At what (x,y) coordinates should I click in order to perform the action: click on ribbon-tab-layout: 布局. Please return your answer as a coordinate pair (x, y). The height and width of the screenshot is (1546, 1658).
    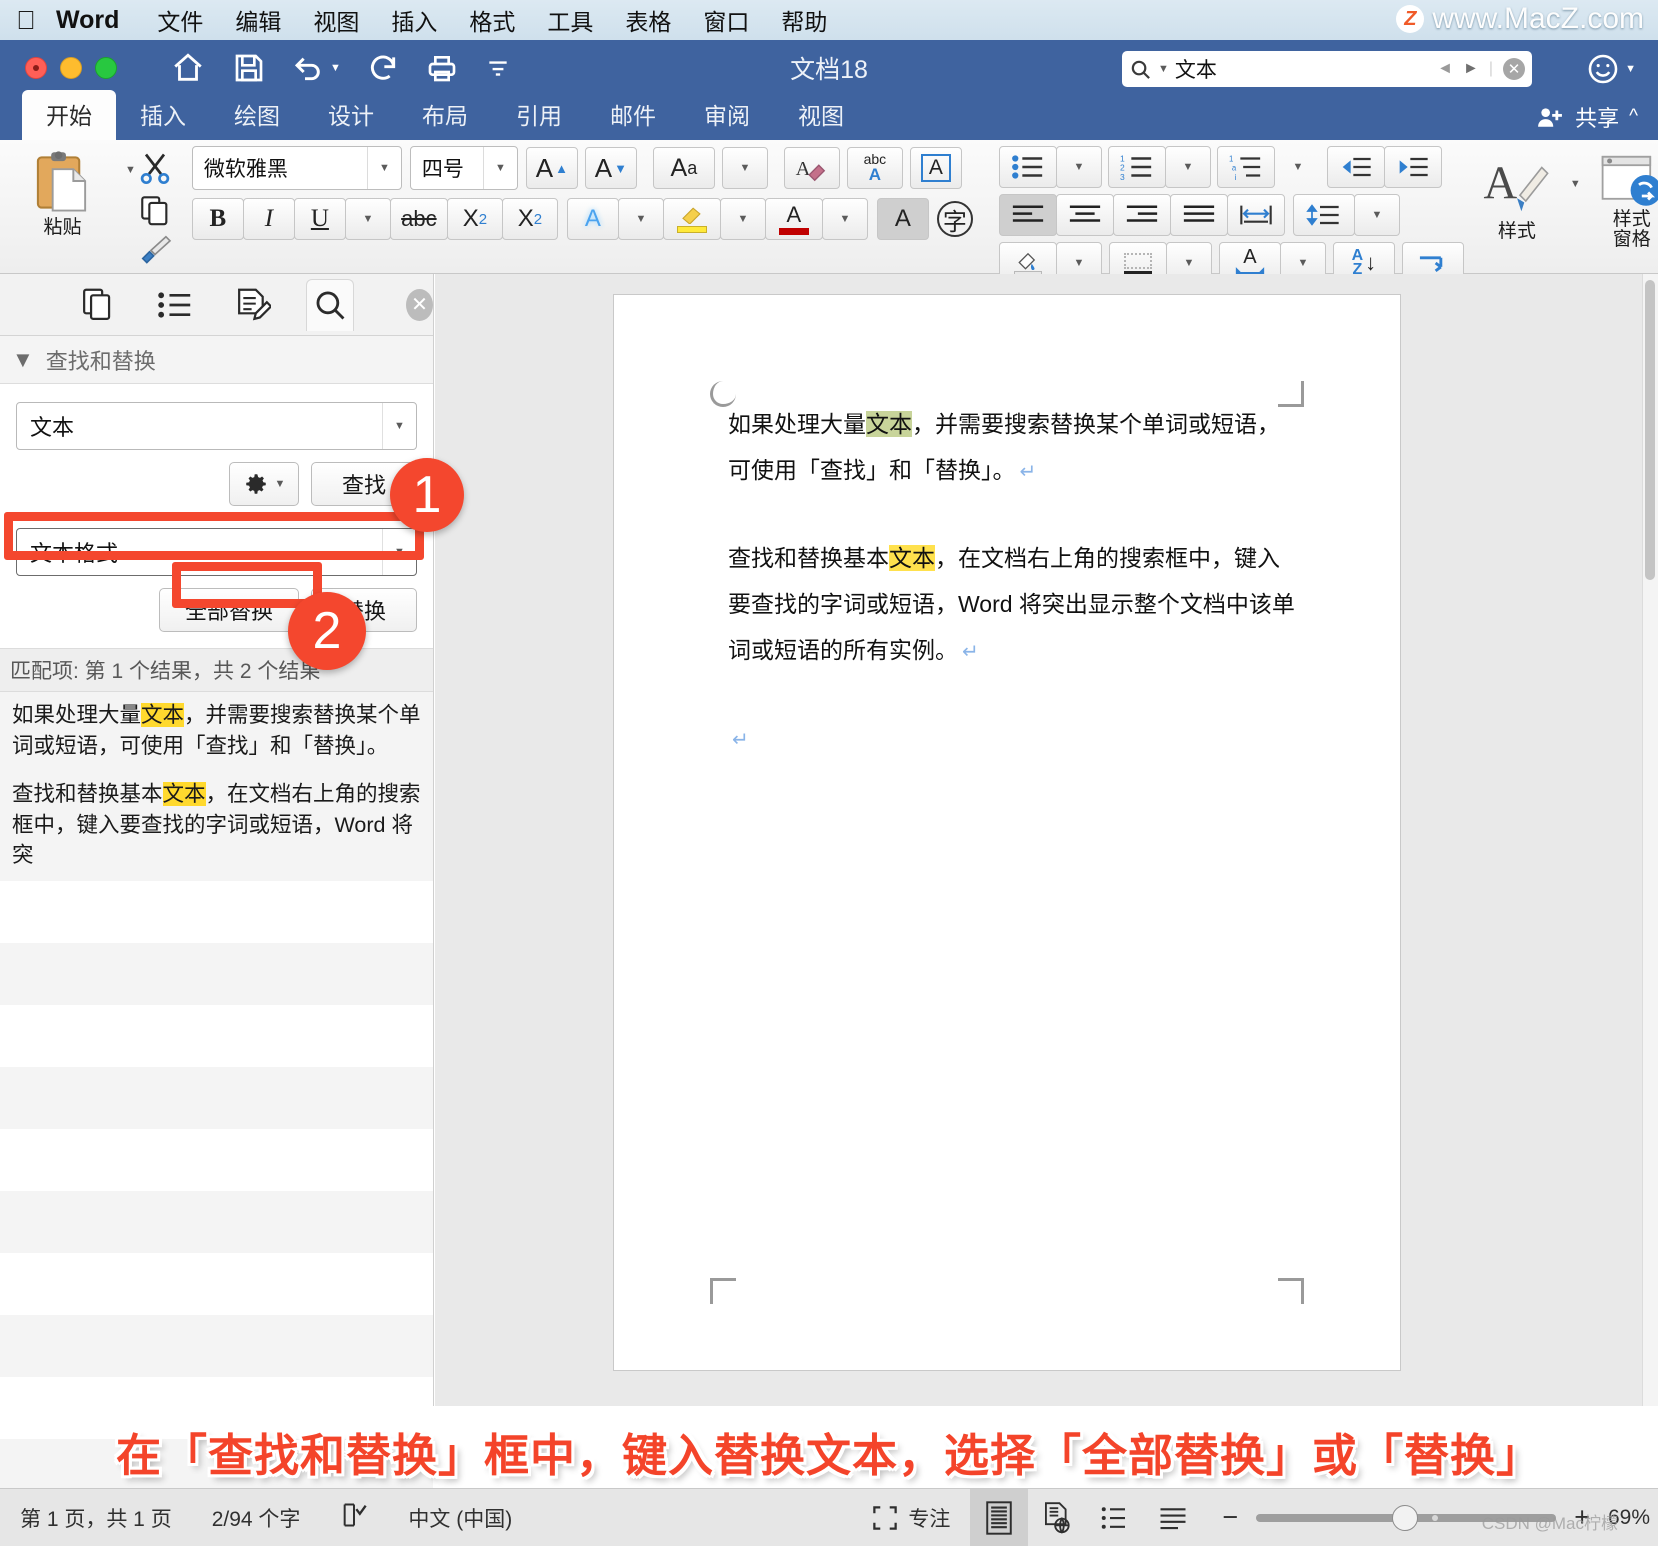
    Looking at the image, I should click on (445, 115).